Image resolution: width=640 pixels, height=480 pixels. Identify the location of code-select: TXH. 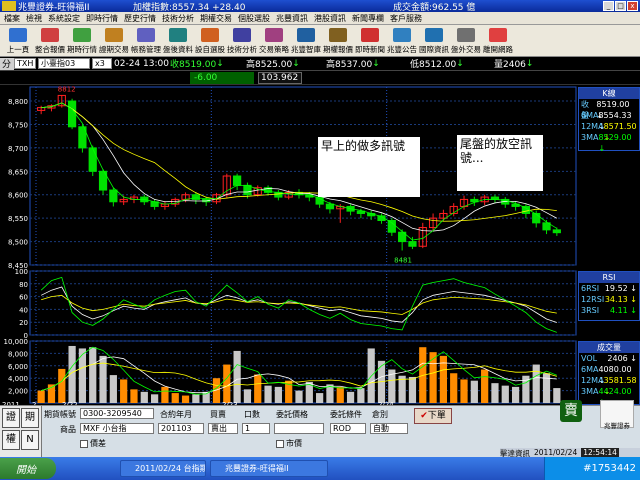
(25, 63).